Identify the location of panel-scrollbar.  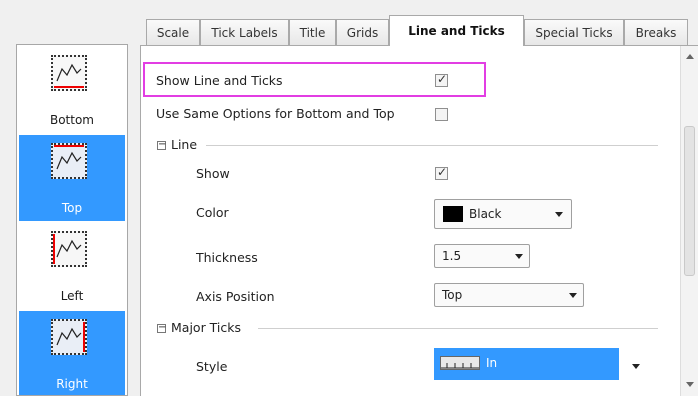
(689, 221).